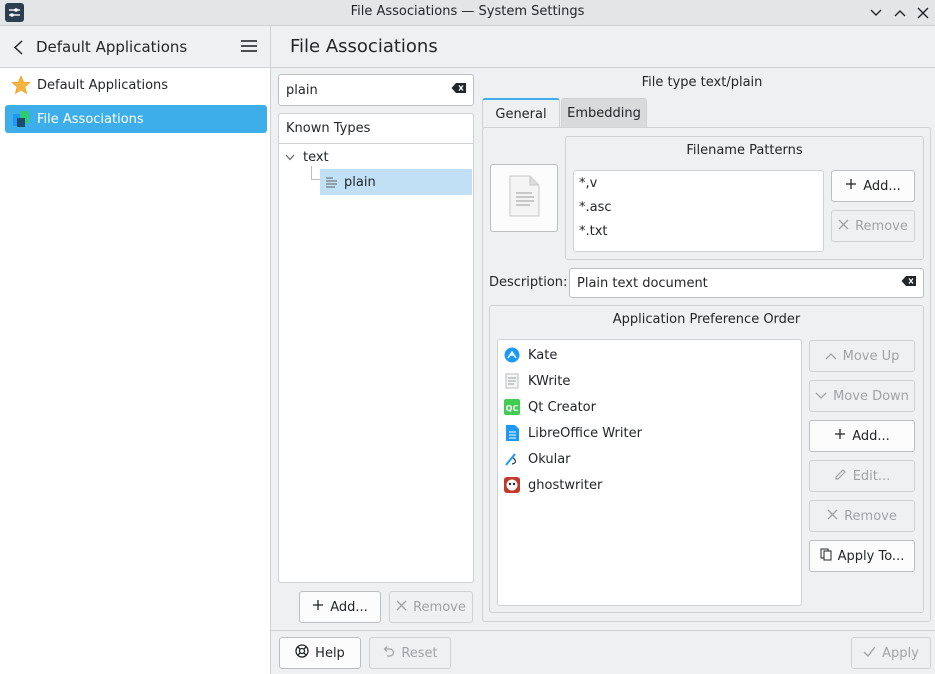  I want to click on move-down-label: Move Down, so click(871, 396).